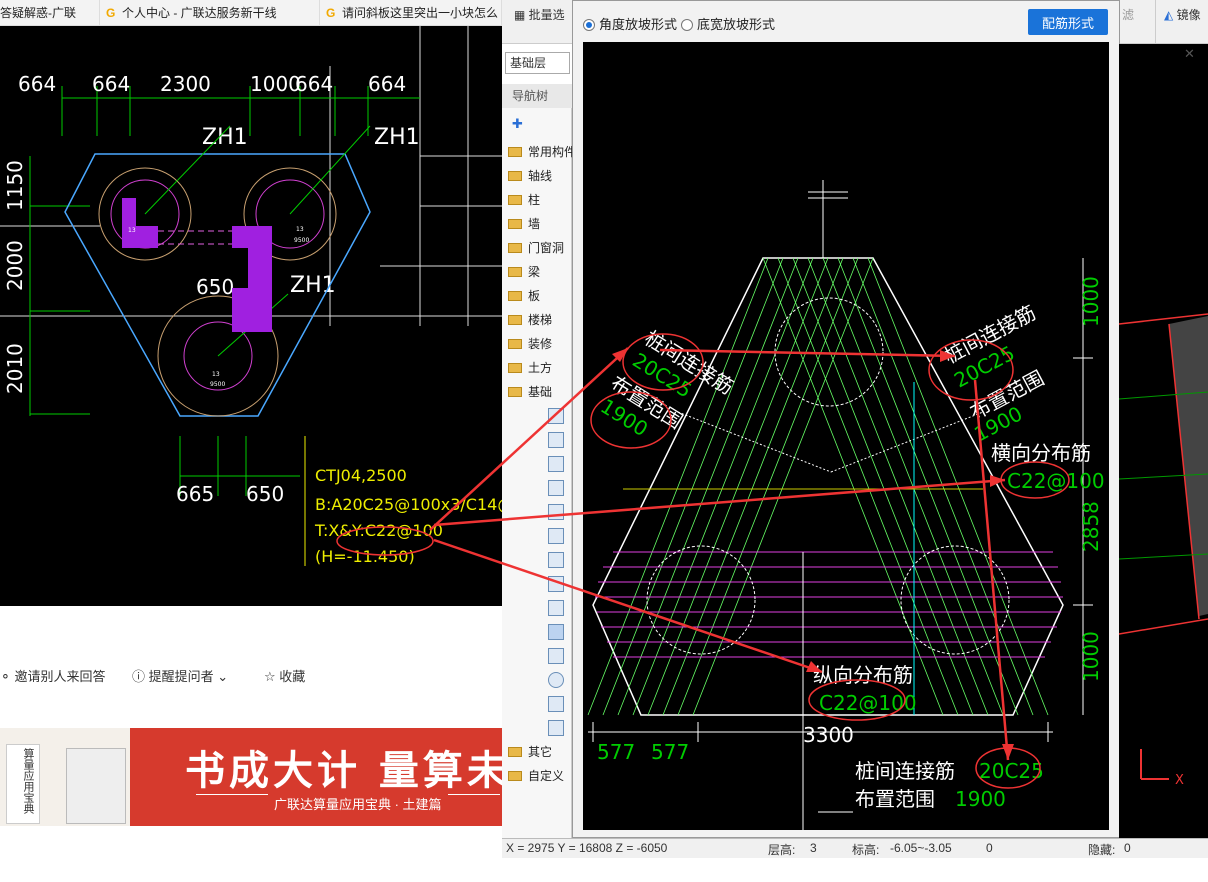  What do you see at coordinates (96, 786) in the screenshot?
I see `book-cover-image` at bounding box center [96, 786].